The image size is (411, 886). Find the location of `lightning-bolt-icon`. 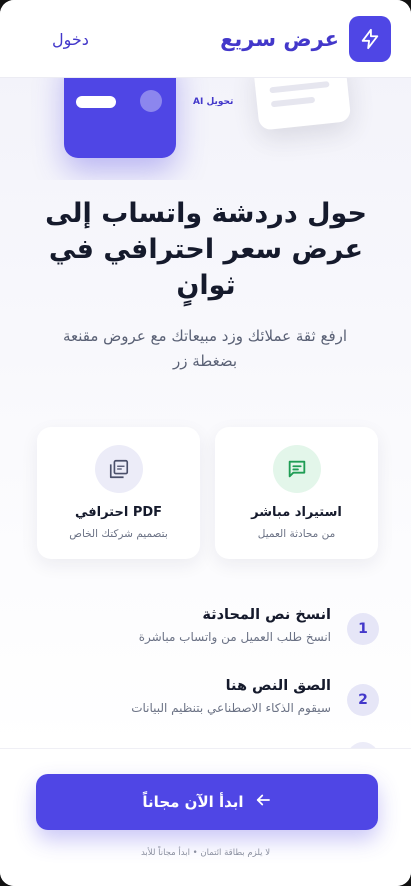

lightning-bolt-icon is located at coordinates (370, 39).